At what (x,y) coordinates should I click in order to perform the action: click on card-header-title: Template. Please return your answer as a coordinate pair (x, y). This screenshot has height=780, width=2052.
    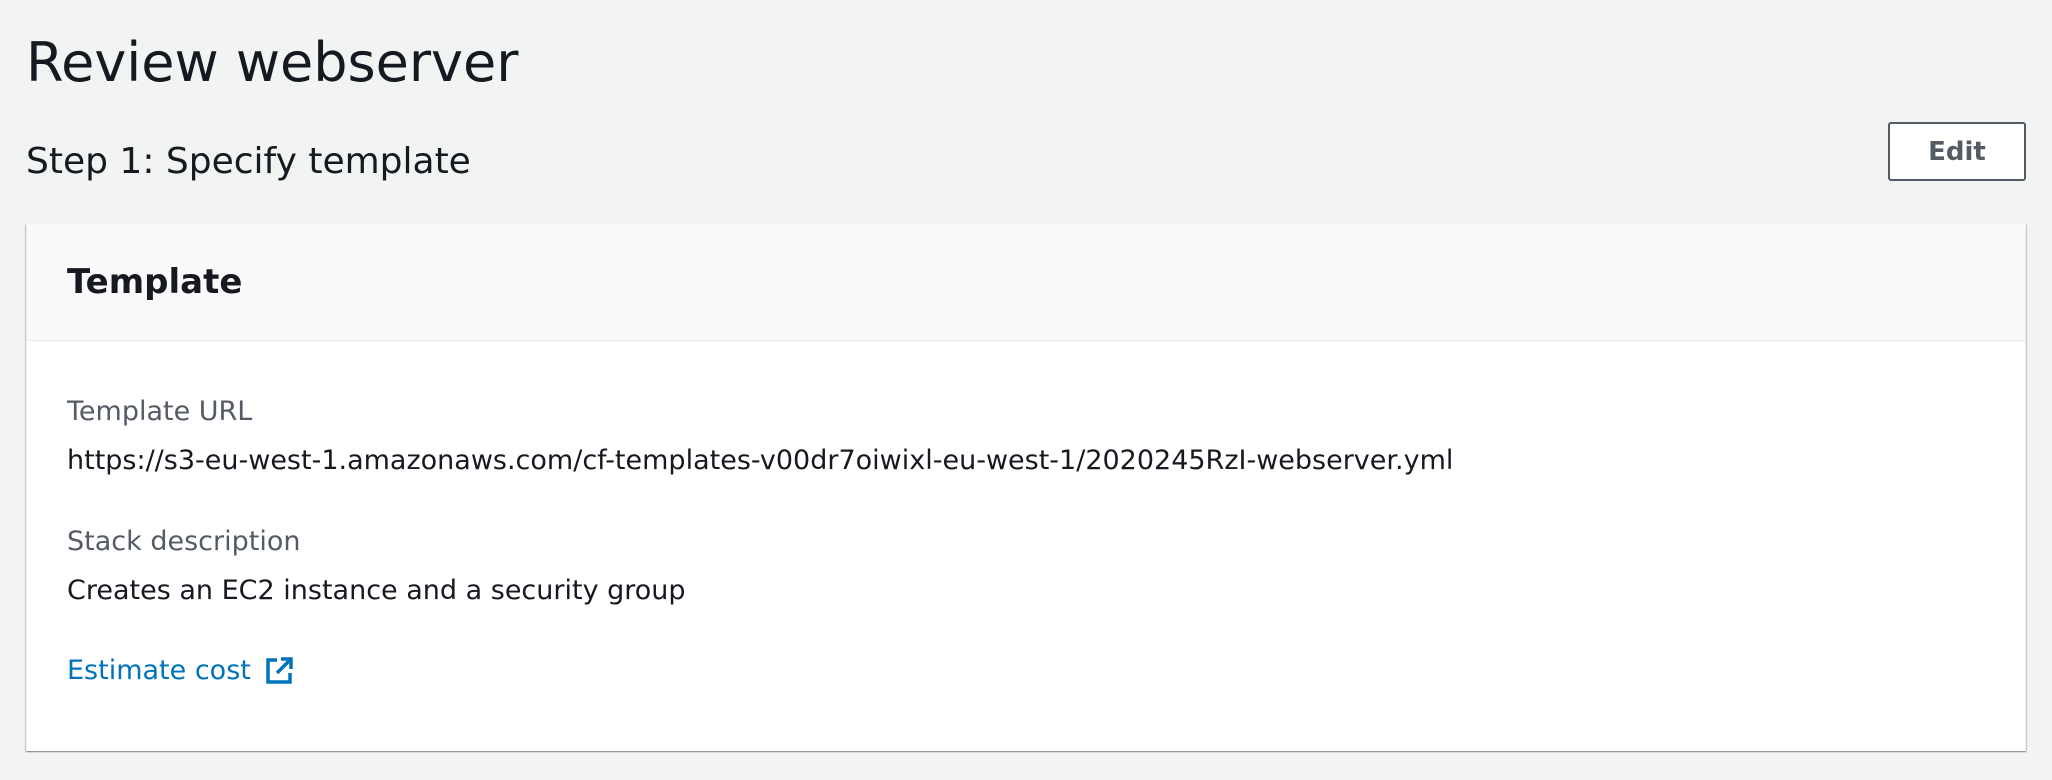
    Looking at the image, I should click on (155, 282).